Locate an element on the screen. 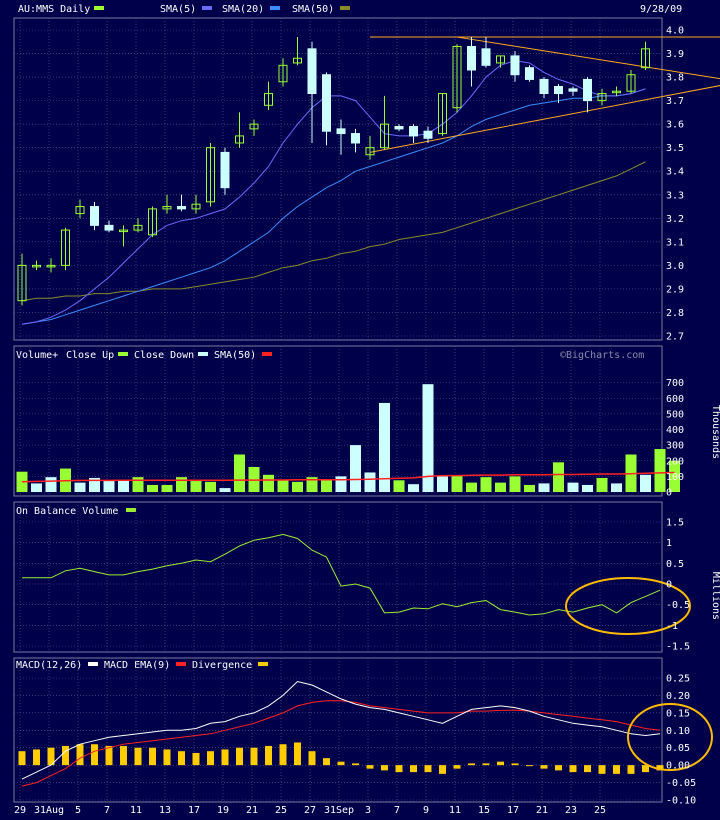  sma5-legend-swatch is located at coordinates (207, 8).